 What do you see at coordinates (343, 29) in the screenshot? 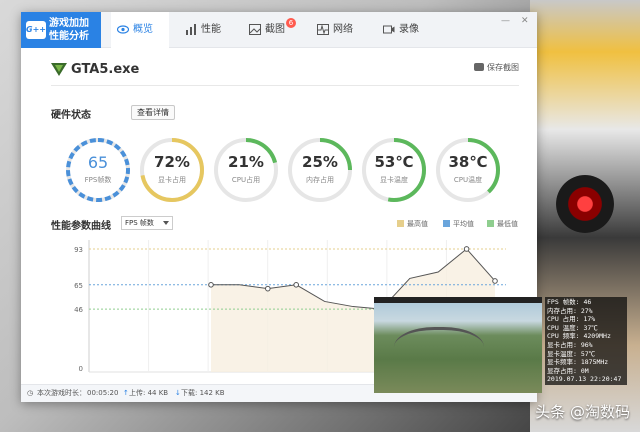
I see `tab-label: 网络` at bounding box center [343, 29].